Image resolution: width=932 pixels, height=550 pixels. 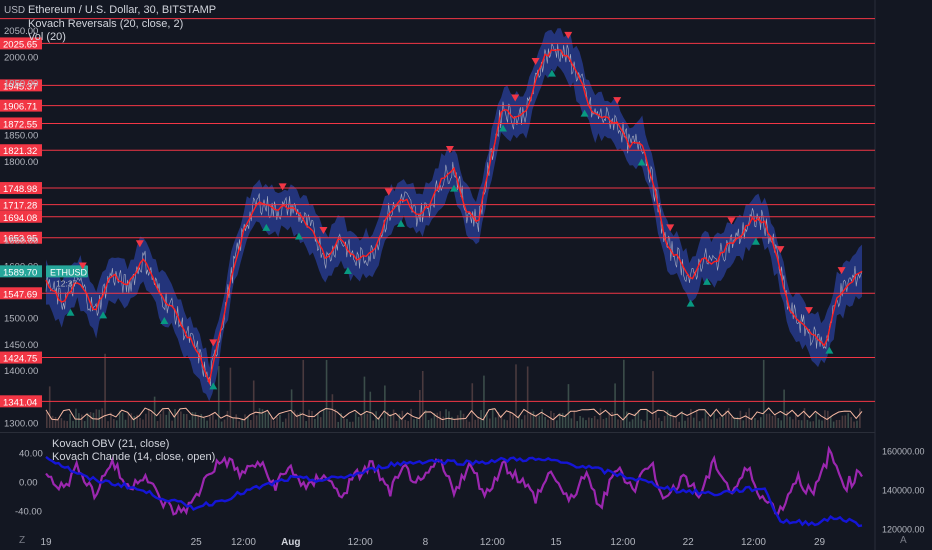 I want to click on level-tag-label: 1547.69, so click(x=20, y=294).